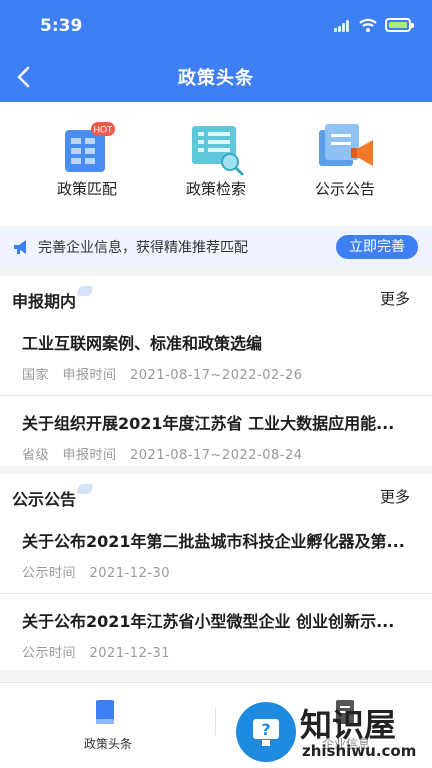  What do you see at coordinates (162, 455) in the screenshot?
I see `item-meta: 省级 申报时间 2021-08-17~2022-08-24` at bounding box center [162, 455].